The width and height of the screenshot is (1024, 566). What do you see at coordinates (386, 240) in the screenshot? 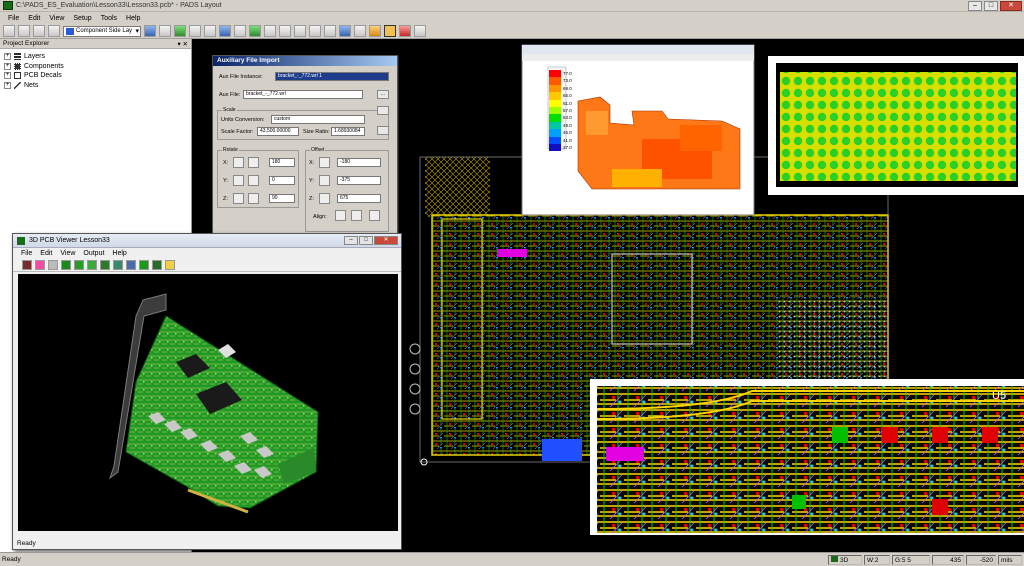
I see `viewer-close-button: ✕` at bounding box center [386, 240].